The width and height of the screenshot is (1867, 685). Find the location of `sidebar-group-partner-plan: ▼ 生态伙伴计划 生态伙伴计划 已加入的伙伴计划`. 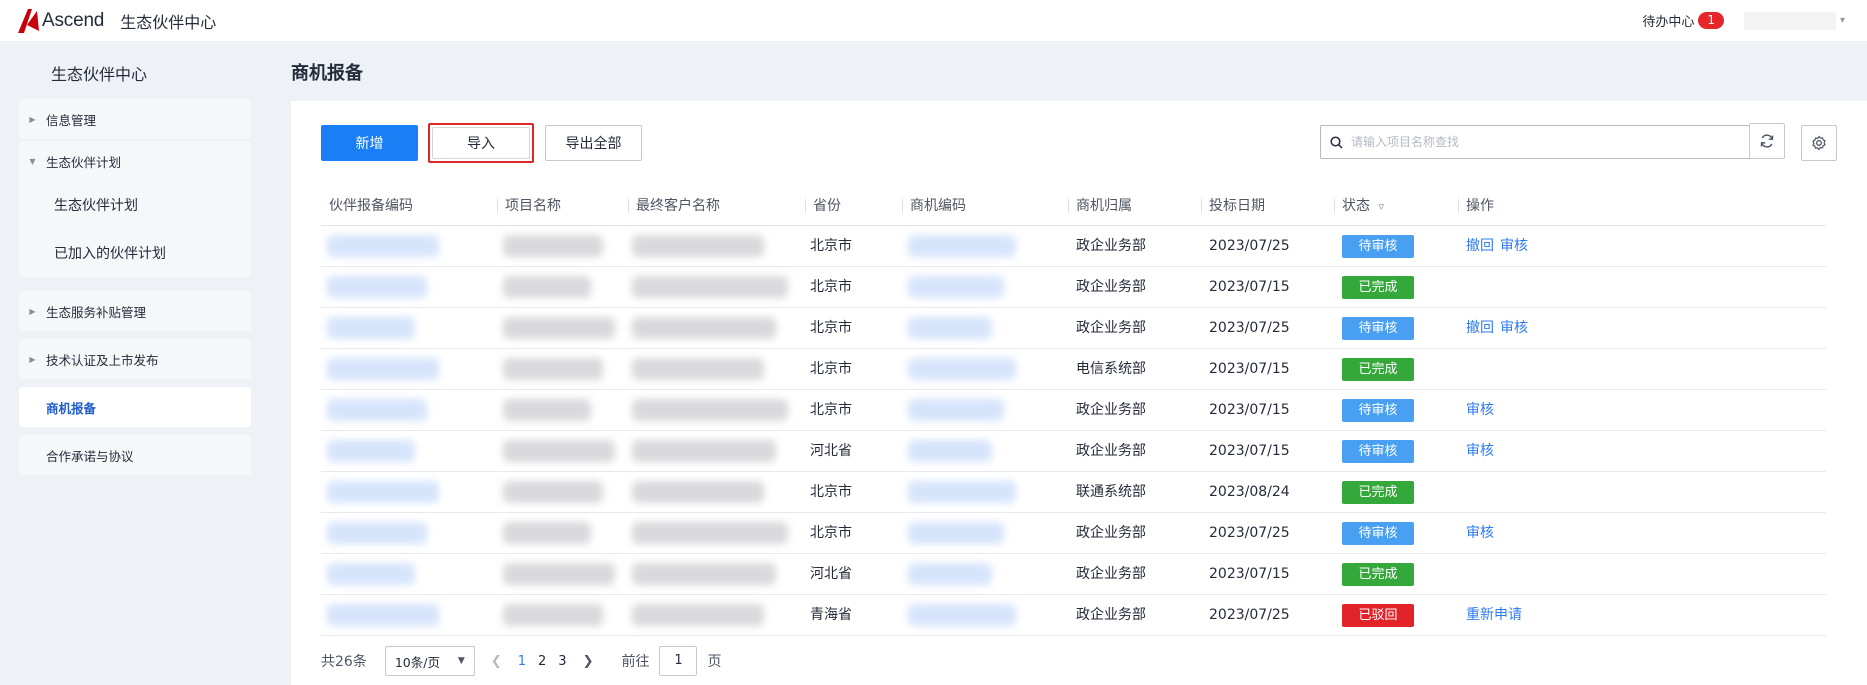

sidebar-group-partner-plan: ▼ 生态伙伴计划 生态伙伴计划 已加入的伙伴计划 is located at coordinates (135, 209).